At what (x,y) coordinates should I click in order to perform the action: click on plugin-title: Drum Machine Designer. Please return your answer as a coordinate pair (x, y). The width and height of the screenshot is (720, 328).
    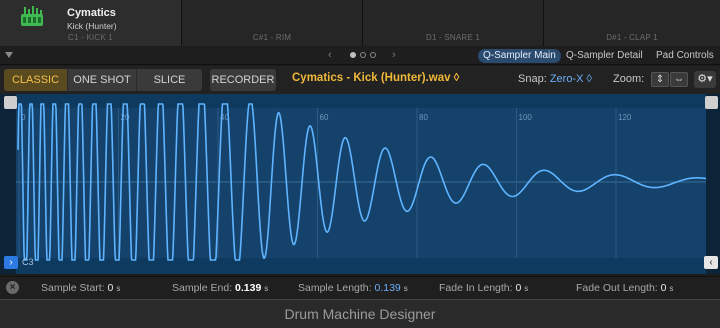
    Looking at the image, I should click on (360, 313).